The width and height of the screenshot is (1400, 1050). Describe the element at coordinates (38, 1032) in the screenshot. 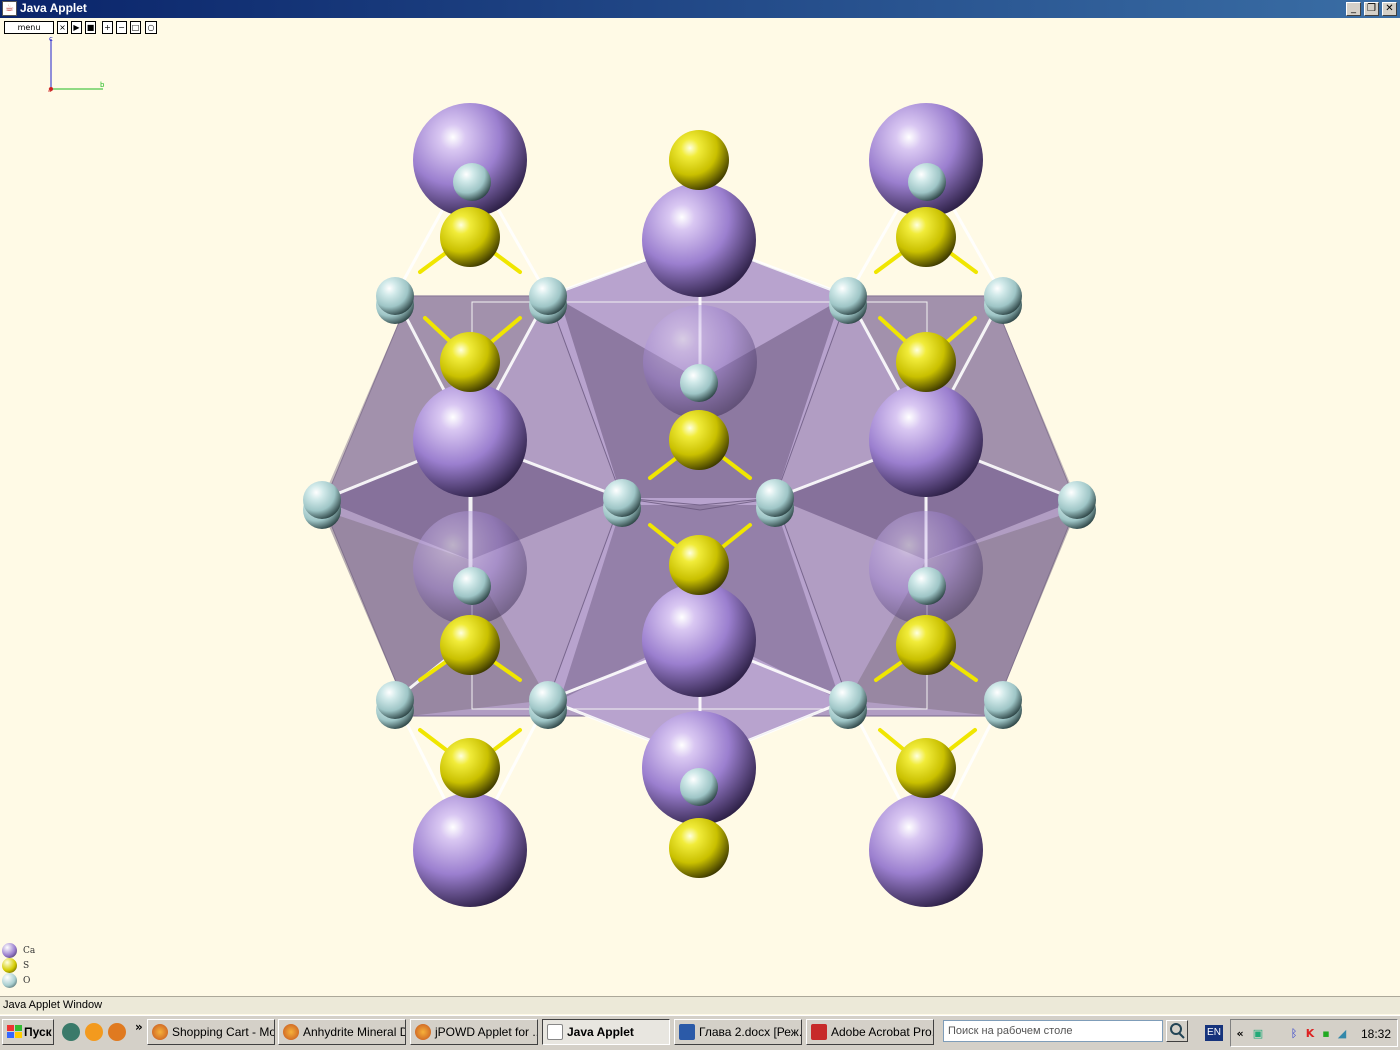

I see `start-label: Пуск` at that location.